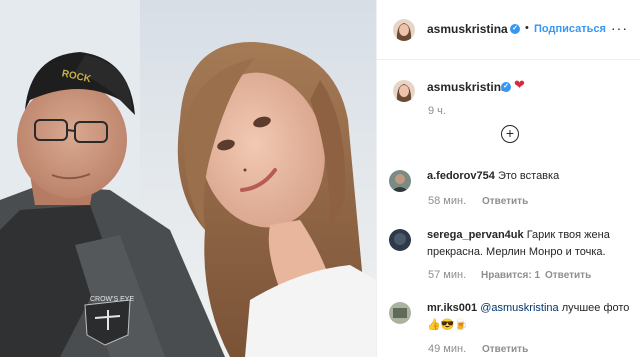  Describe the element at coordinates (619, 28) in the screenshot. I see `more-options-icon: ···` at that location.